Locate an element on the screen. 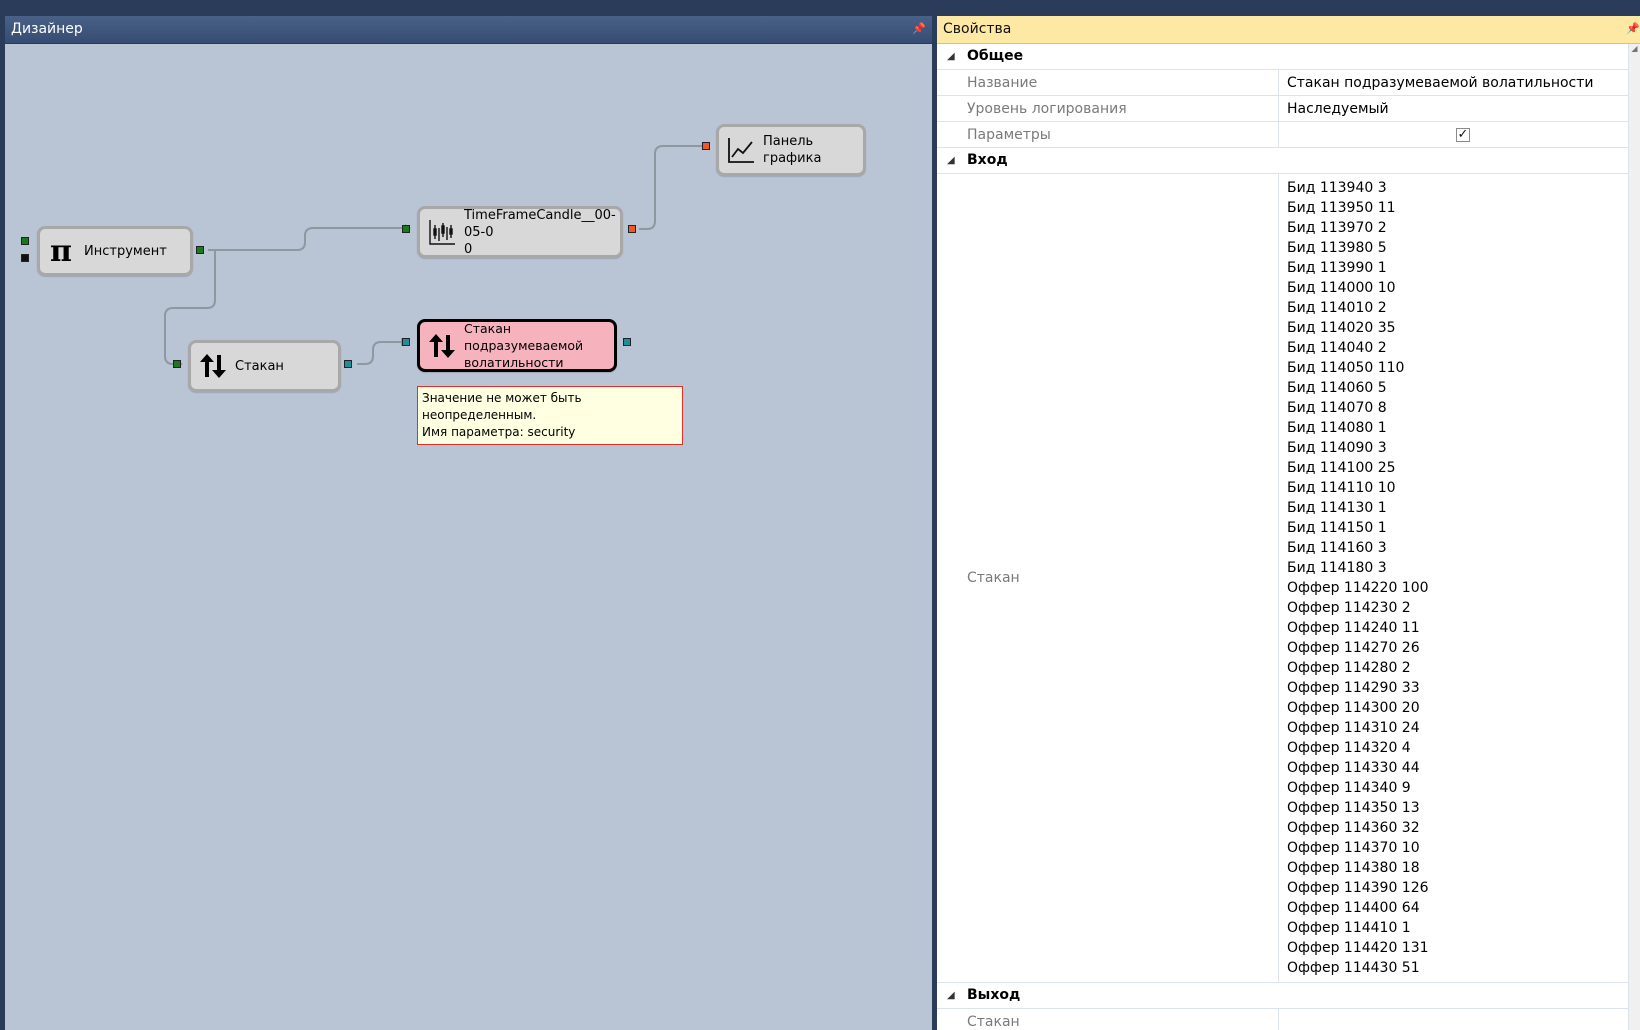 This screenshot has height=1030, width=1640. depth-line: Оффер 114360 32 is located at coordinates (1353, 828).